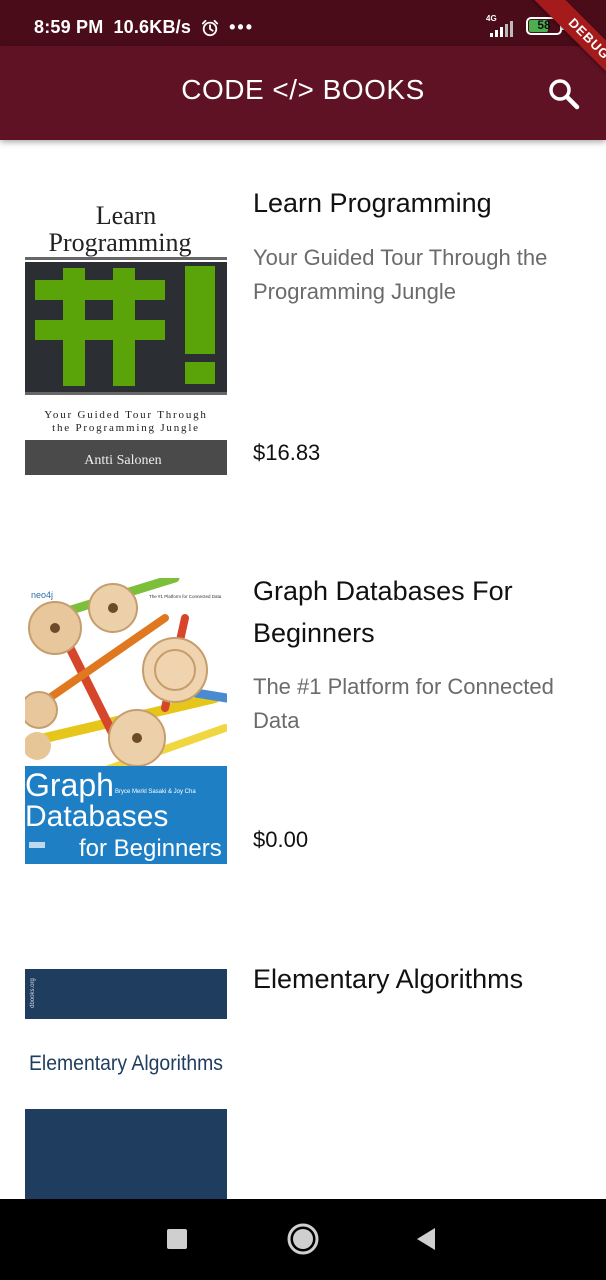 This screenshot has width=606, height=1280. I want to click on cover-tagline-line1: Your Guided Tour Through, so click(125, 415).